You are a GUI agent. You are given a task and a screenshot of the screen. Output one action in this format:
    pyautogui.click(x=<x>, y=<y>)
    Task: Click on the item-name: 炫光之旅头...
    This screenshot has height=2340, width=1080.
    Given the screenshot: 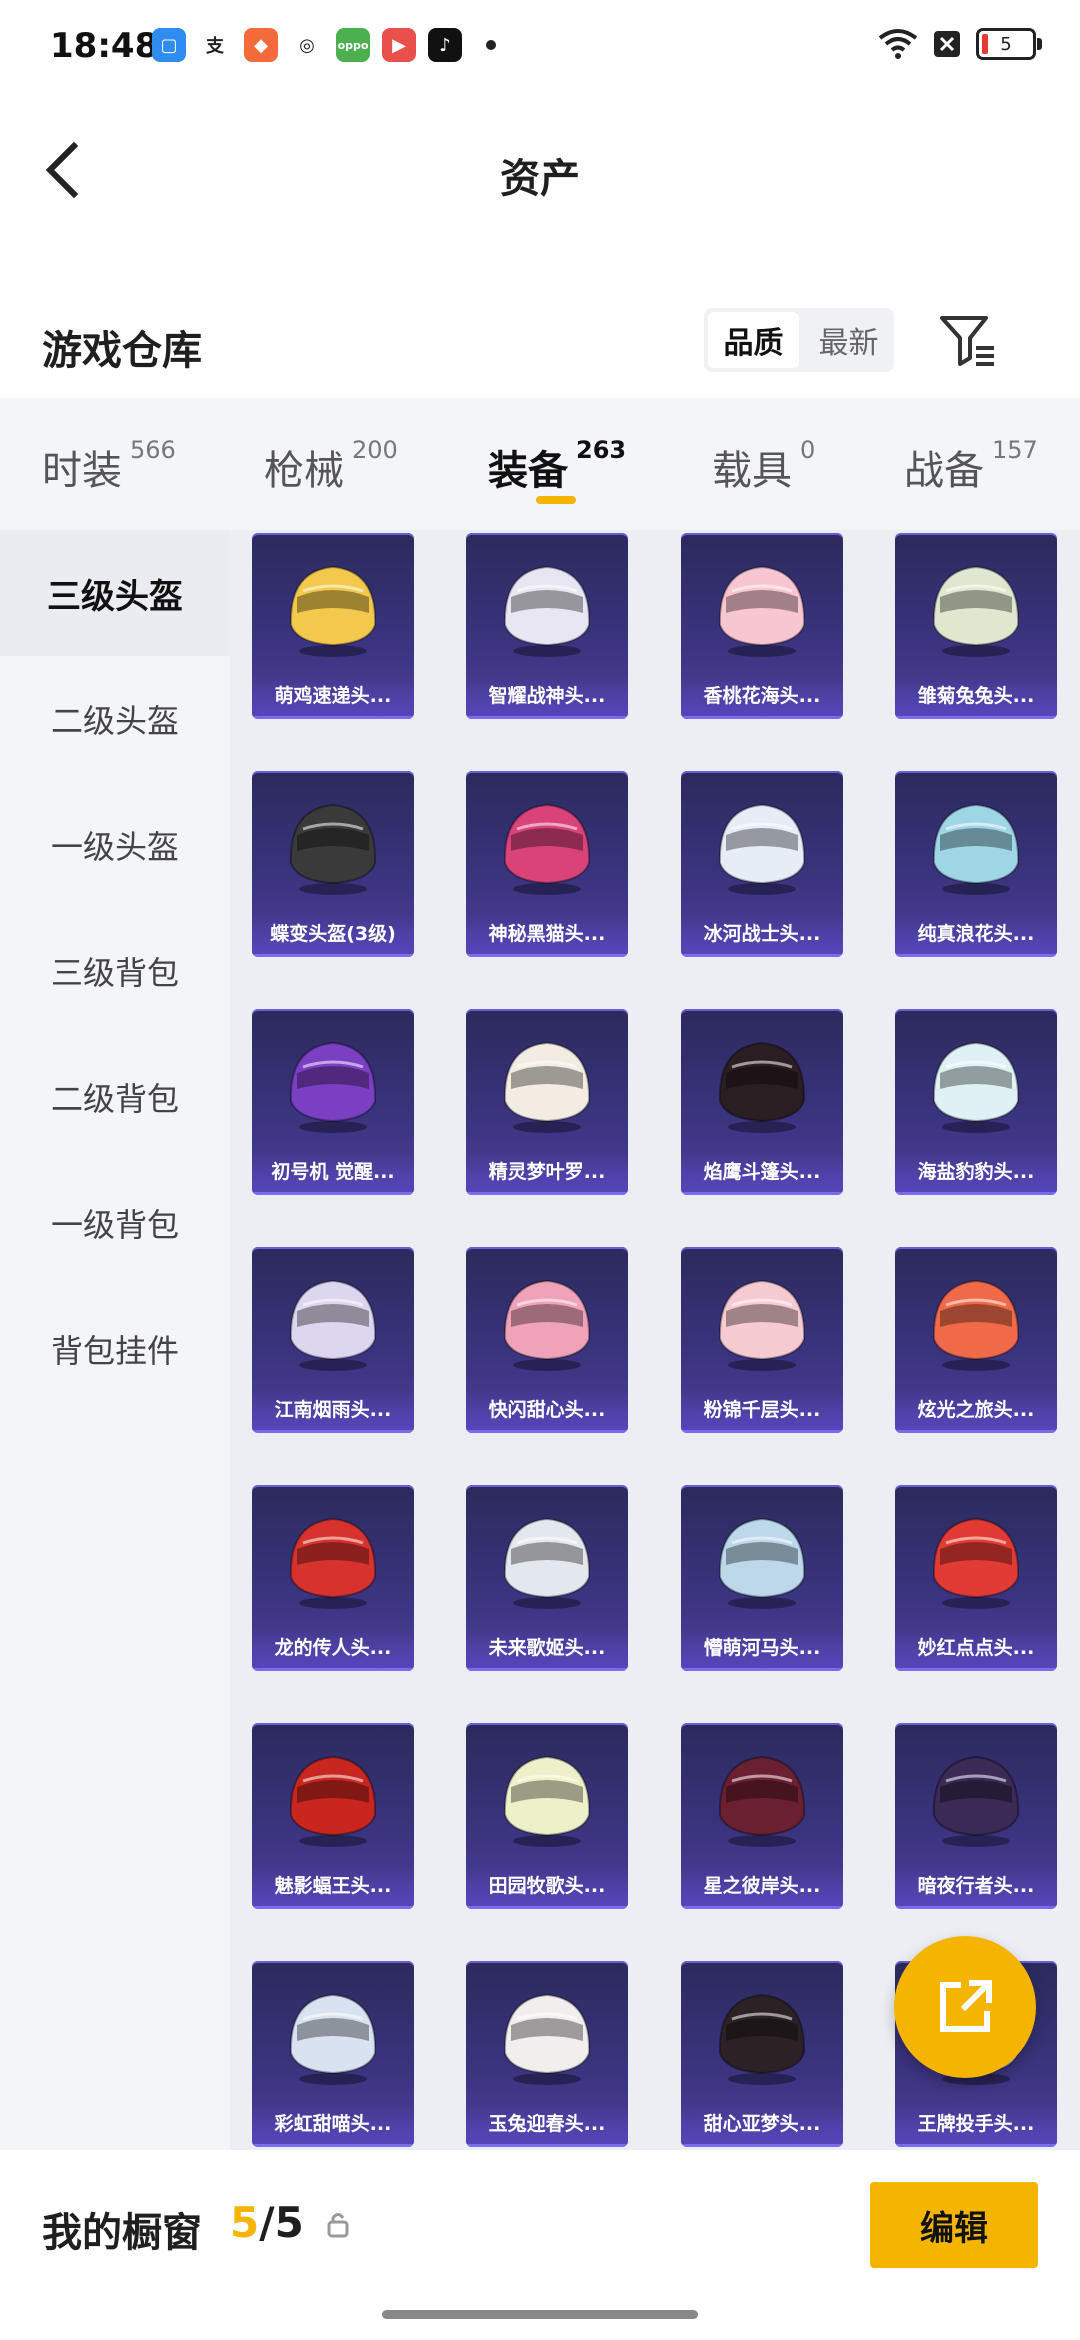 What is the action you would take?
    pyautogui.click(x=976, y=1411)
    